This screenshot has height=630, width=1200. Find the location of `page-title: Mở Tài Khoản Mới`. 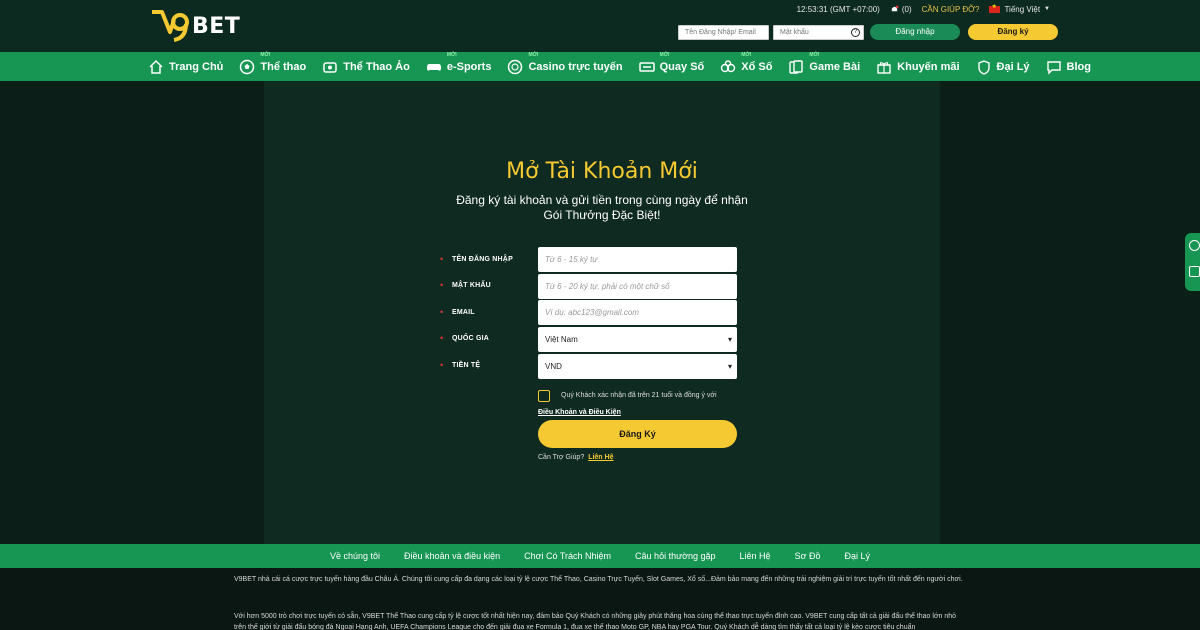

page-title: Mở Tài Khoản Mới is located at coordinates (602, 171).